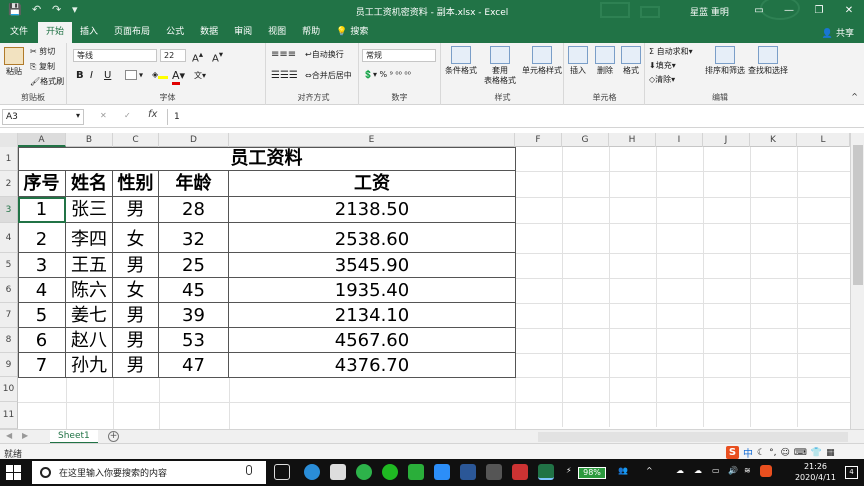  What do you see at coordinates (89, 210) in the screenshot?
I see `table-cell: 张三` at bounding box center [89, 210].